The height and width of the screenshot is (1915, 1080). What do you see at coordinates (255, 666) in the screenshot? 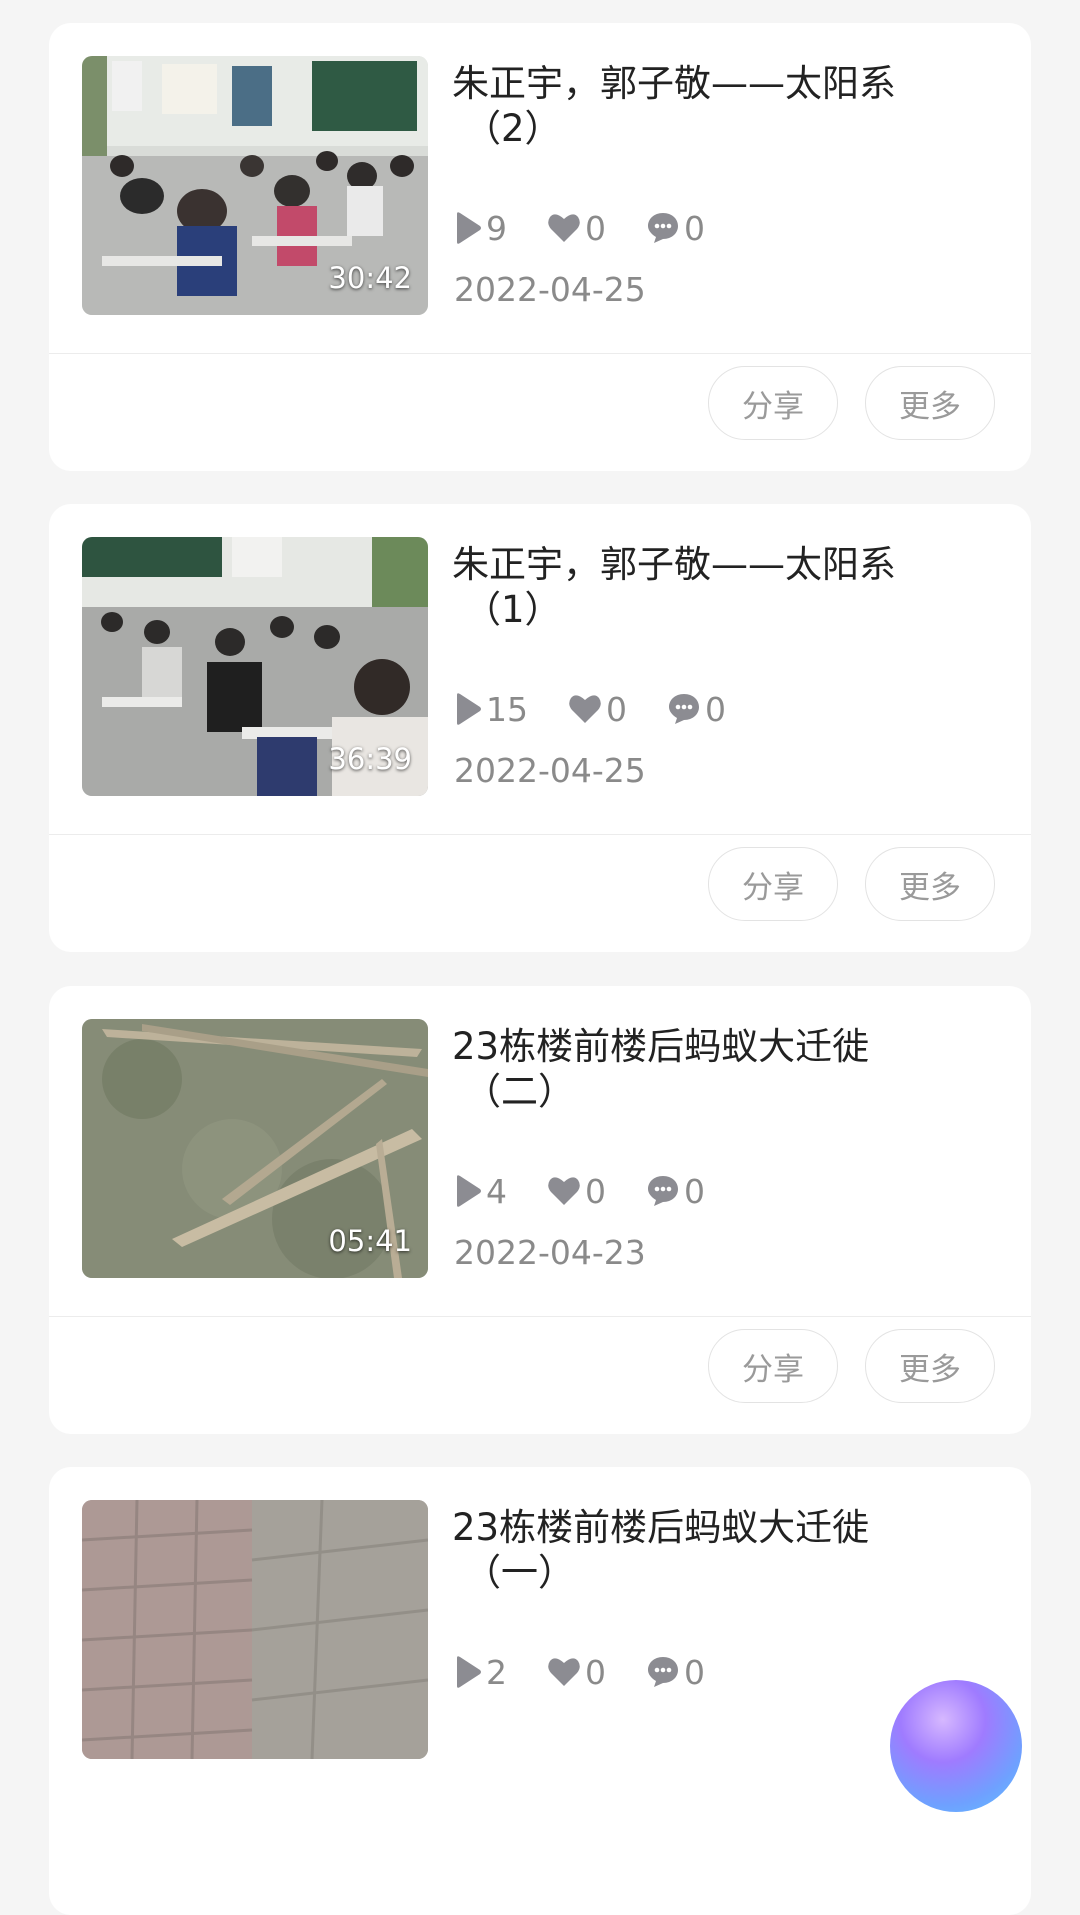
I see `video-thumbnail: 36:39` at bounding box center [255, 666].